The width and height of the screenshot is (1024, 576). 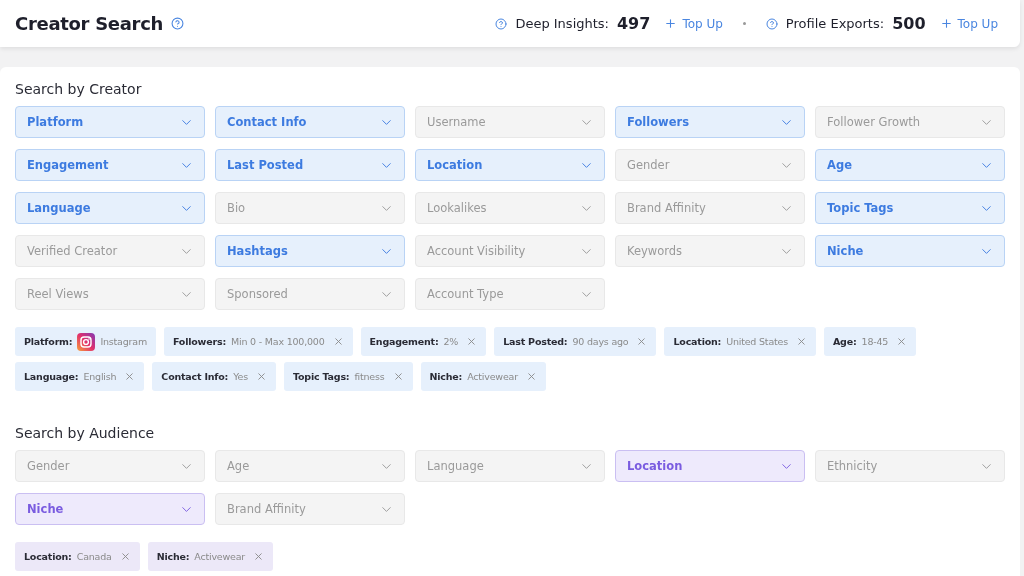 What do you see at coordinates (110, 165) in the screenshot?
I see `filter-dropdown: Engagement` at bounding box center [110, 165].